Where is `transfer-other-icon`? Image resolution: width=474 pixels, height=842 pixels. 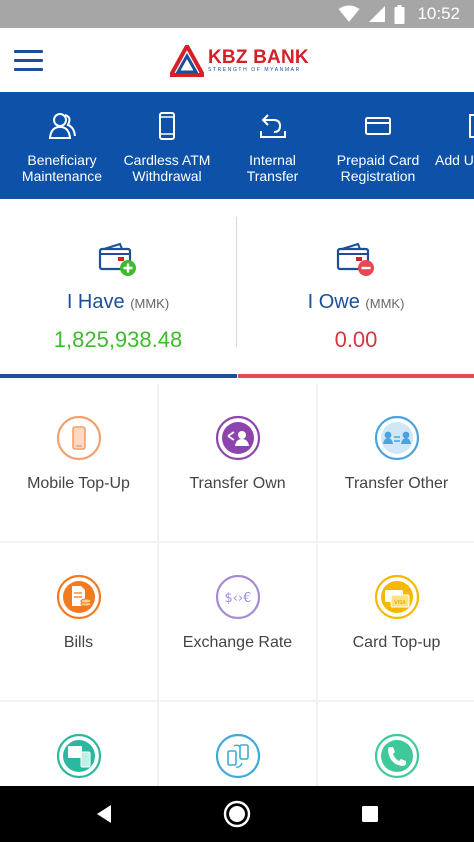
transfer-other-icon is located at coordinates (396, 438).